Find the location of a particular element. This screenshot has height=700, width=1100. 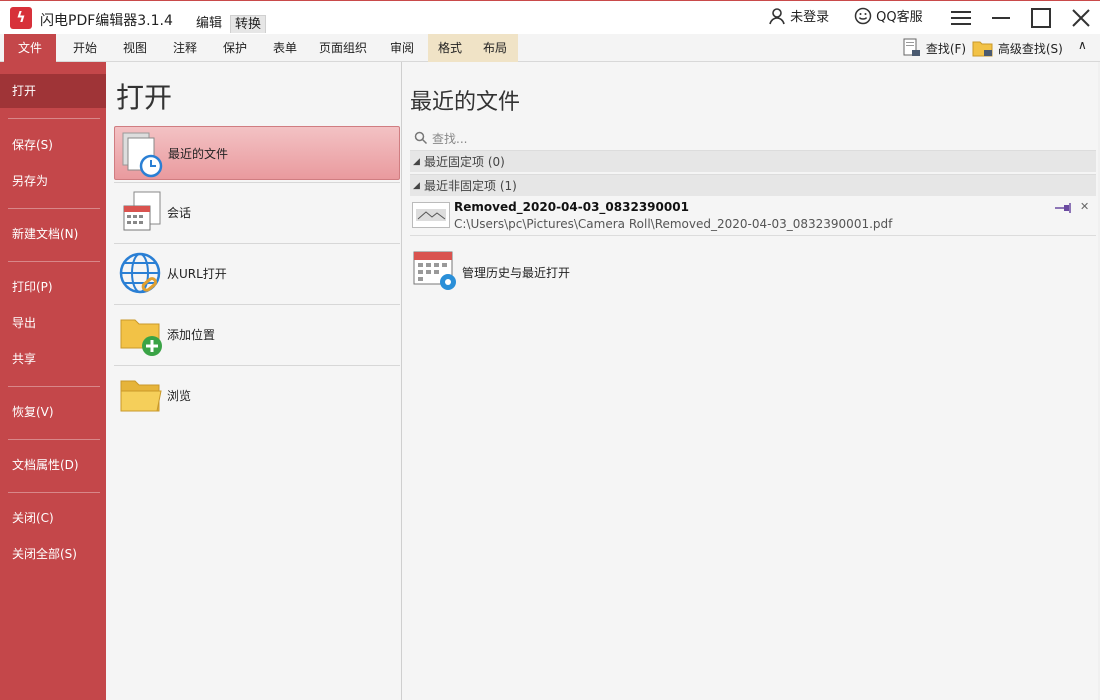

login-label: 未登录 is located at coordinates (810, 17).